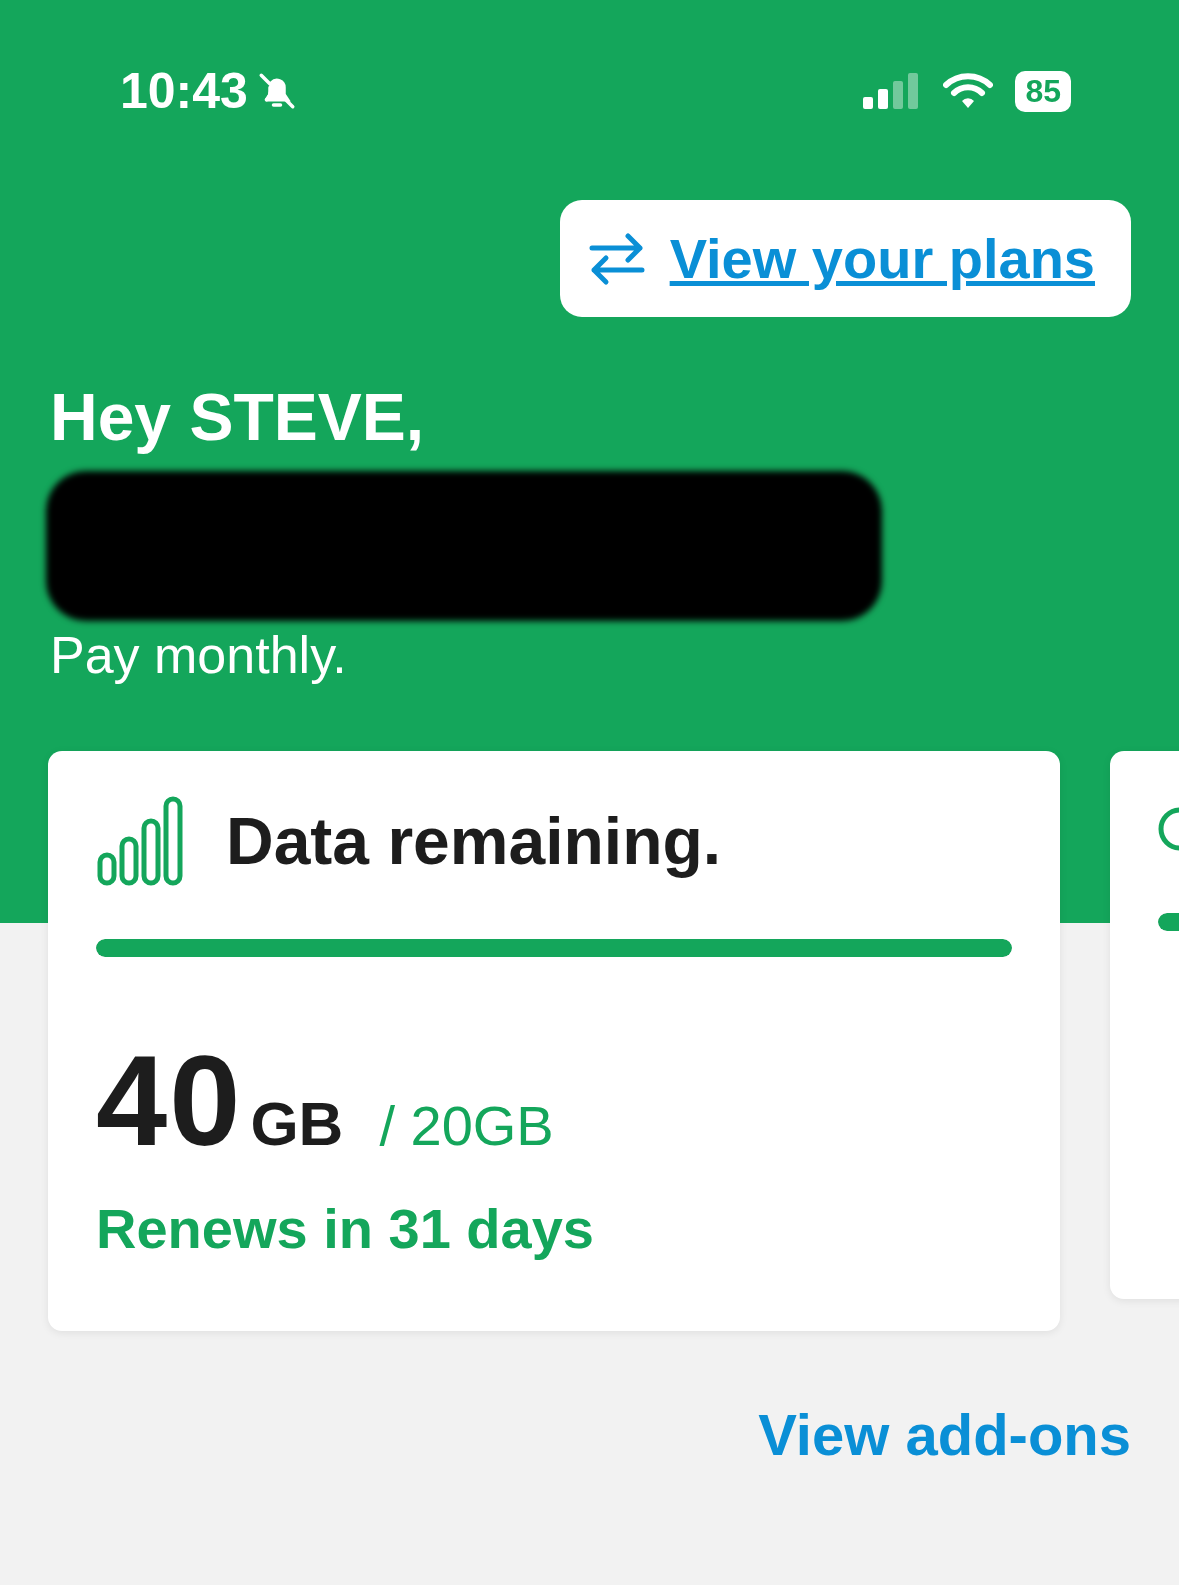  I want to click on view-addons-link: View add-ons, so click(944, 1434).